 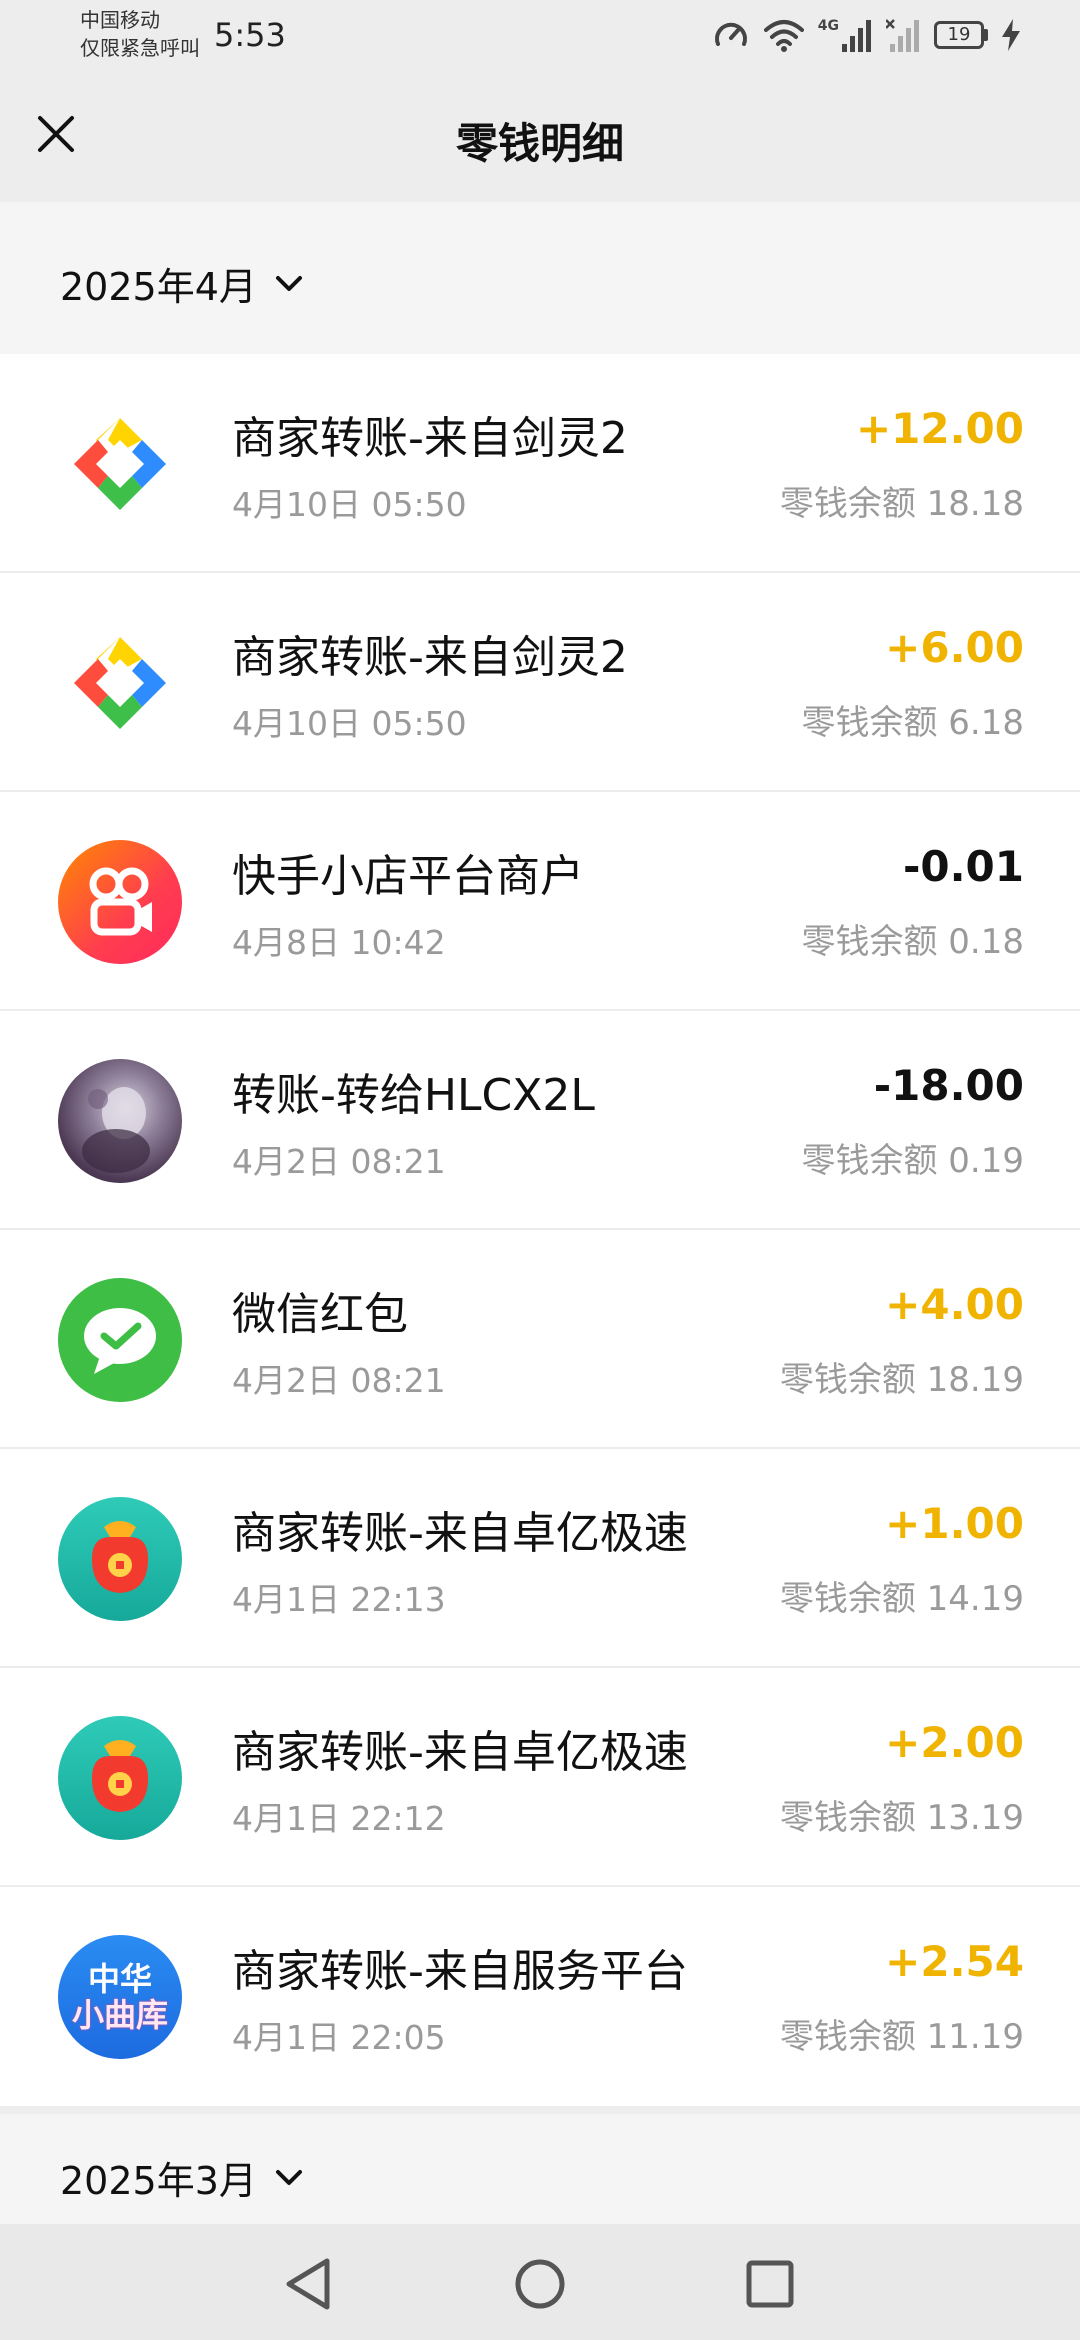 What do you see at coordinates (986, 723) in the screenshot?
I see `balance-value: 6.18` at bounding box center [986, 723].